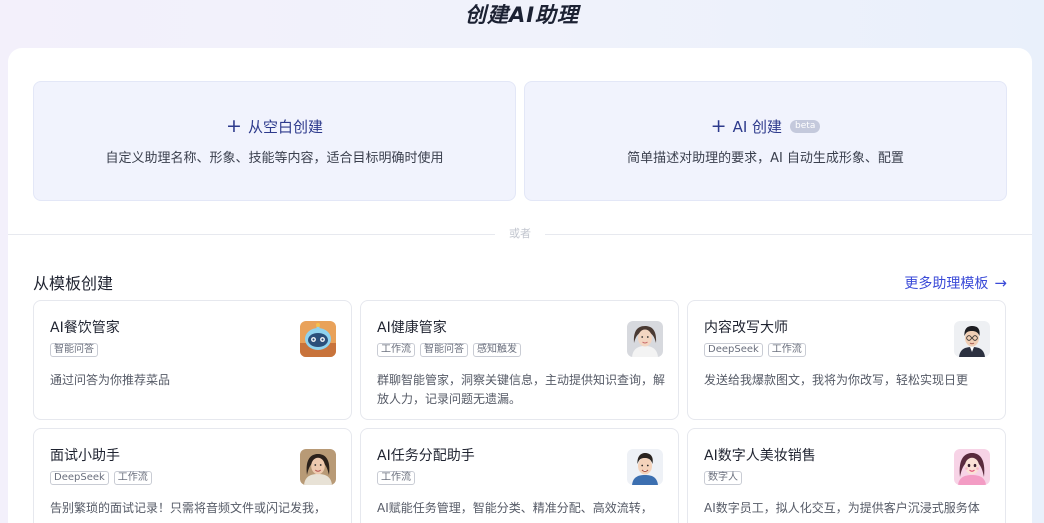 This screenshot has width=1044, height=523. What do you see at coordinates (85, 328) in the screenshot?
I see `template-name: AI餐饮管家` at bounding box center [85, 328].